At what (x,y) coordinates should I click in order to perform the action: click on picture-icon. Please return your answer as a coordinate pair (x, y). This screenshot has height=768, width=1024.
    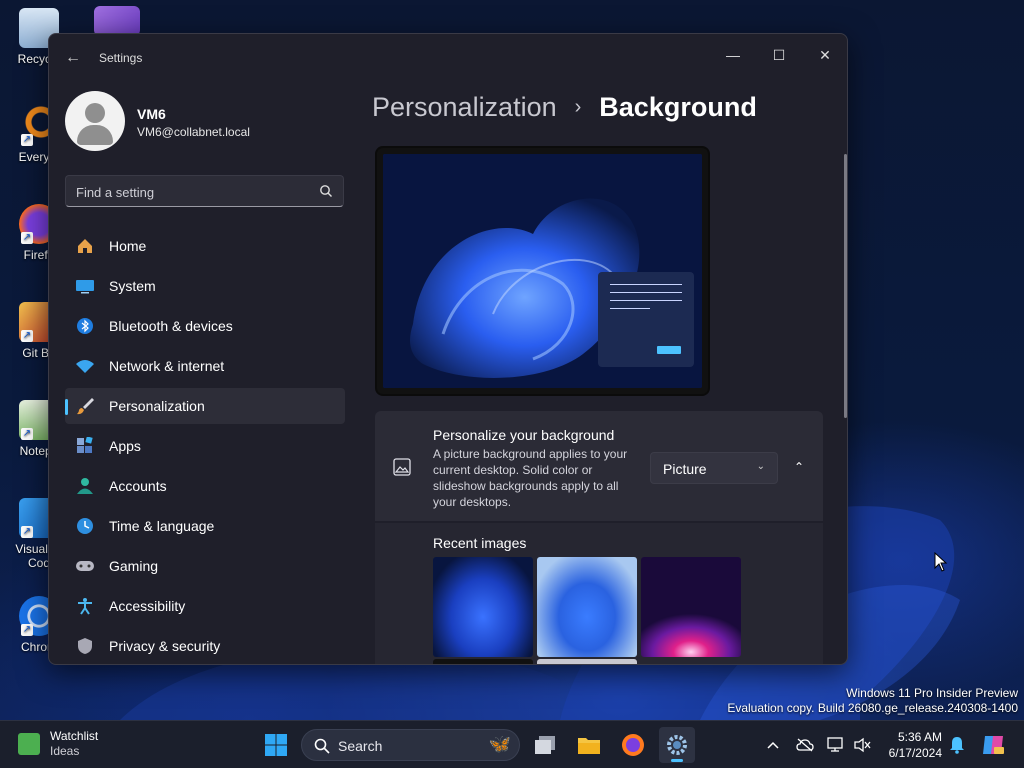
    Looking at the image, I should click on (402, 467).